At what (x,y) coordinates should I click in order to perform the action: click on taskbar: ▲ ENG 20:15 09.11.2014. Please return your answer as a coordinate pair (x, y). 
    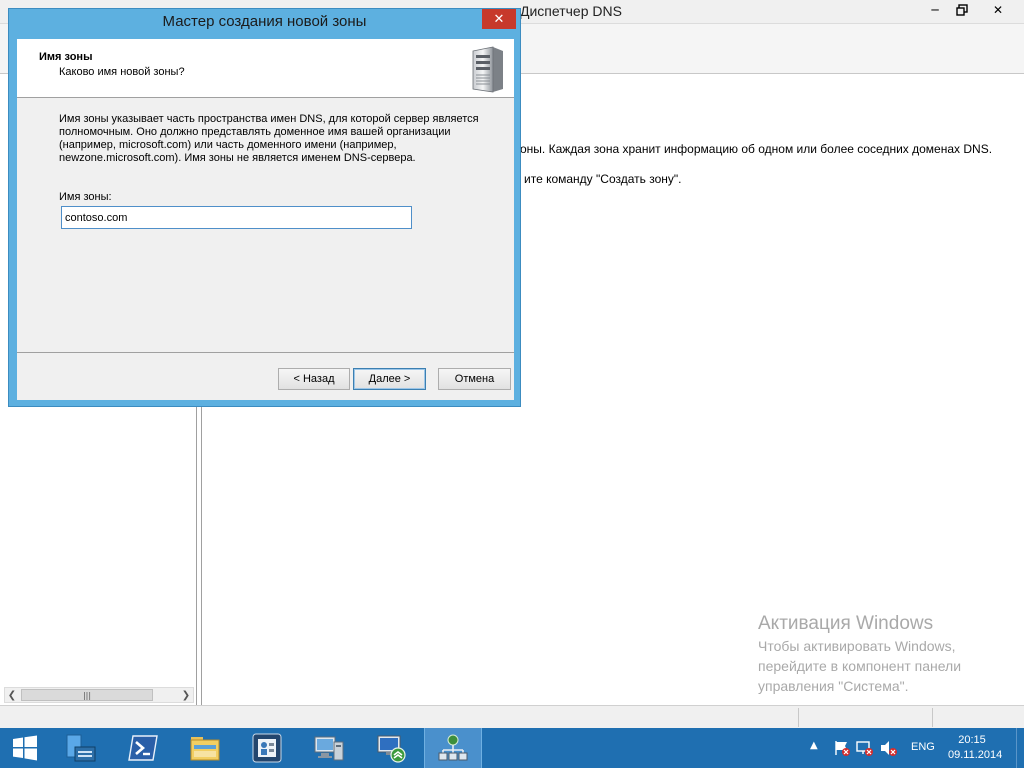
    Looking at the image, I should click on (512, 748).